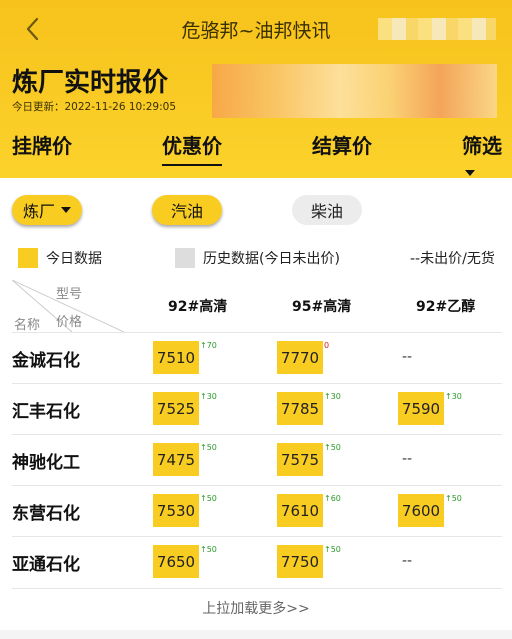  I want to click on table-row: 神驰化工 7475 ↑50 7575 ↑50 --, so click(257, 459).